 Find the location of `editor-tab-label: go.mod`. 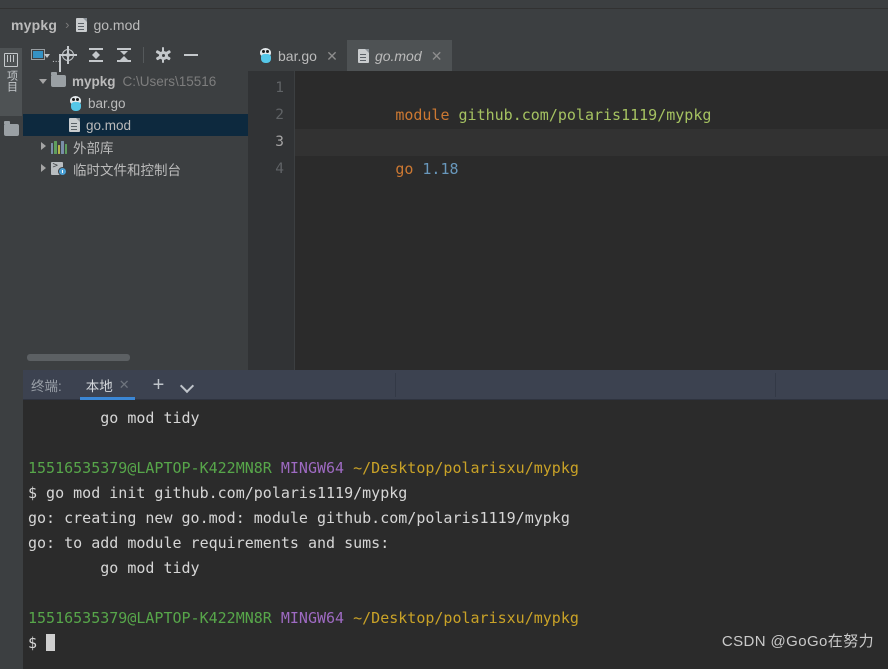

editor-tab-label: go.mod is located at coordinates (398, 55).